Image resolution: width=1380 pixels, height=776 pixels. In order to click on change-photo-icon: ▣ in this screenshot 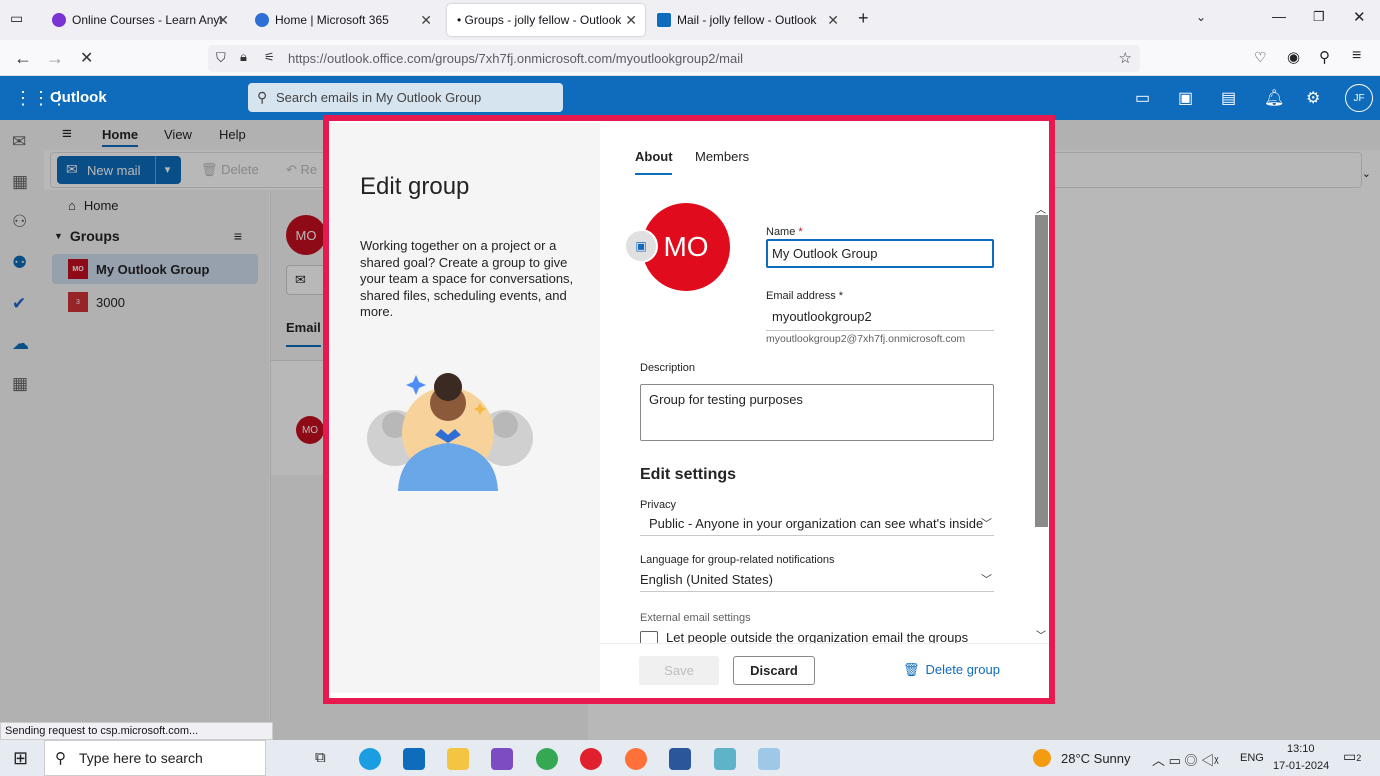, I will do `click(641, 246)`.